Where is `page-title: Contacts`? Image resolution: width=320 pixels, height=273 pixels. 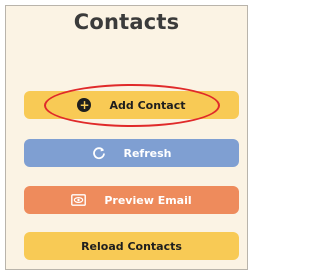
page-title: Contacts is located at coordinates (126, 22).